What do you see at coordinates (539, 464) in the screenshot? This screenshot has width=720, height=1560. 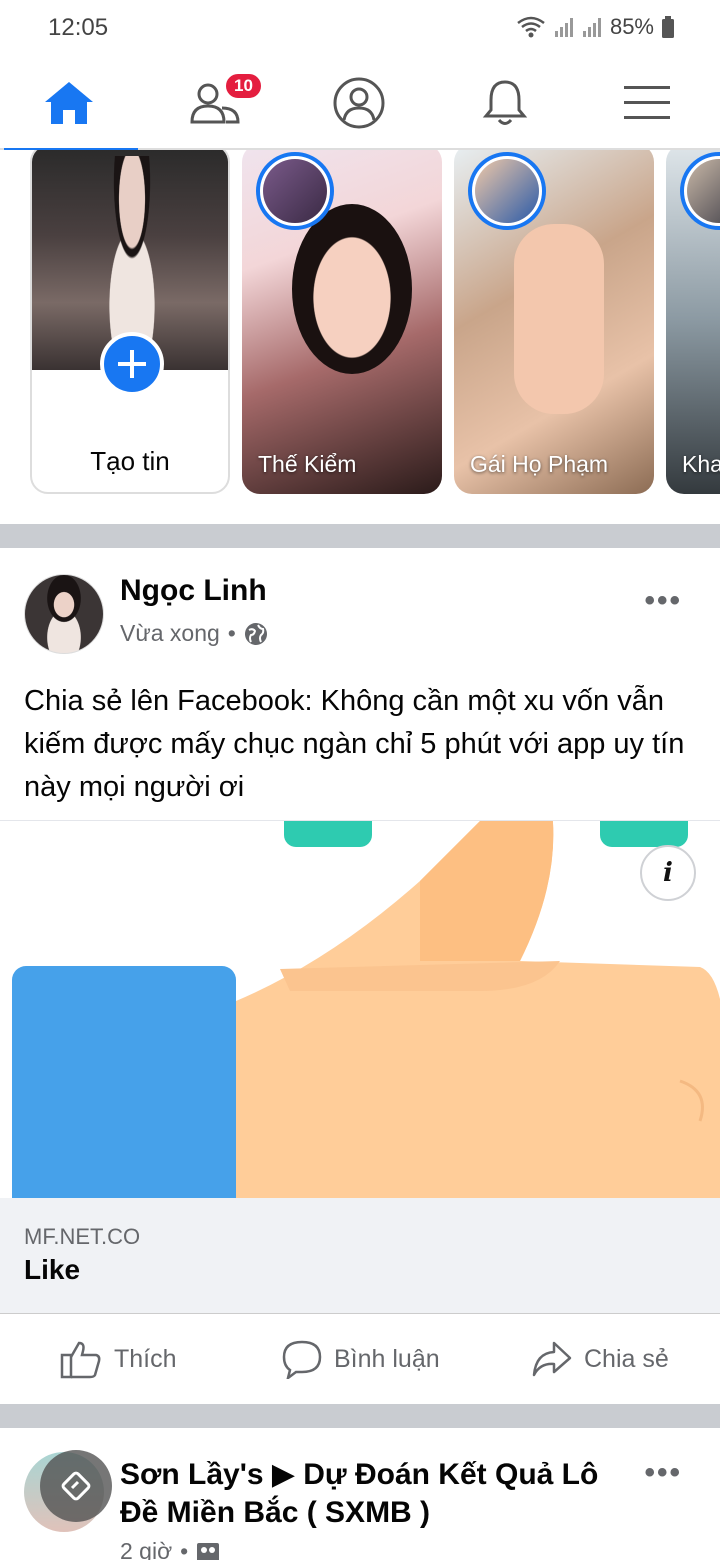 I see `story-name: Gái Họ Phạm` at bounding box center [539, 464].